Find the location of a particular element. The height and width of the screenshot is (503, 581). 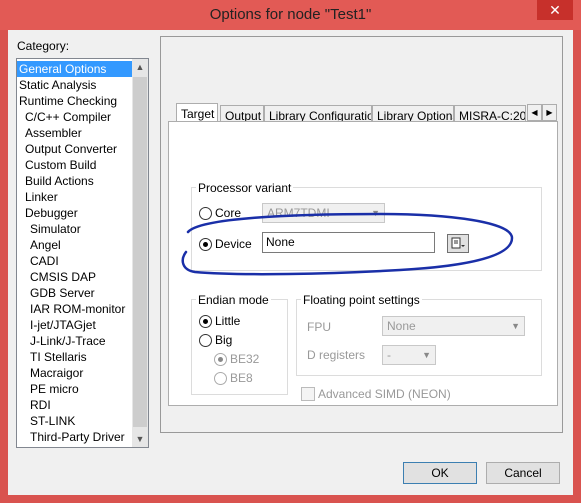

d-registers-label: D registers is located at coordinates (336, 355).